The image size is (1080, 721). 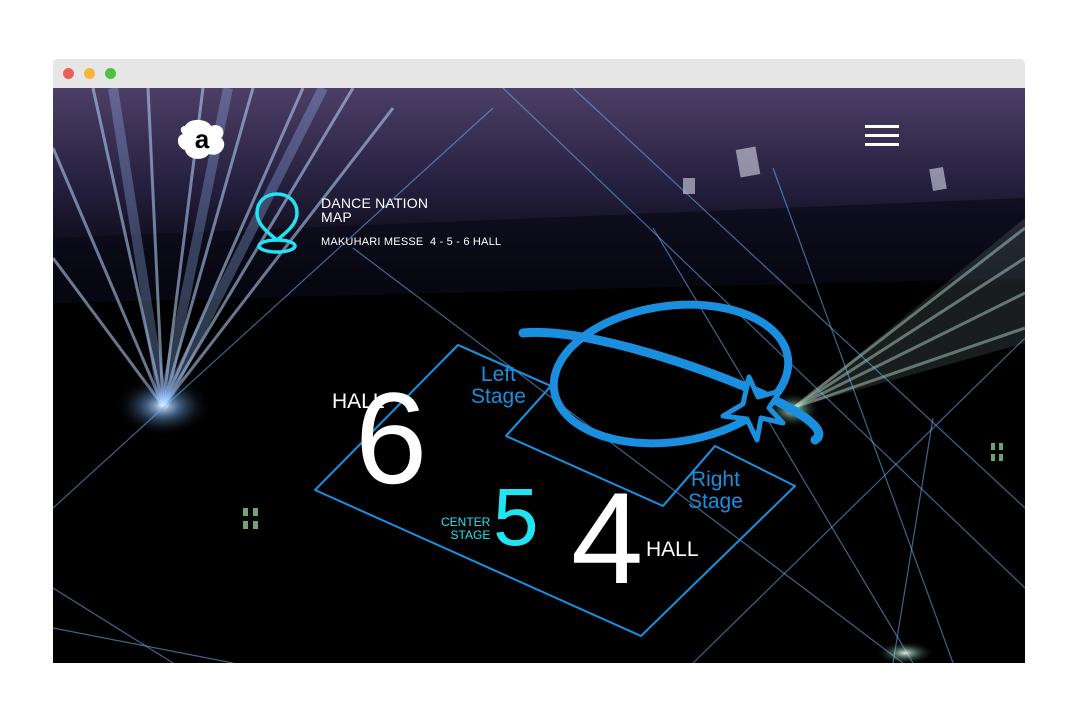 I want to click on browser-titlebar, so click(x=539, y=73).